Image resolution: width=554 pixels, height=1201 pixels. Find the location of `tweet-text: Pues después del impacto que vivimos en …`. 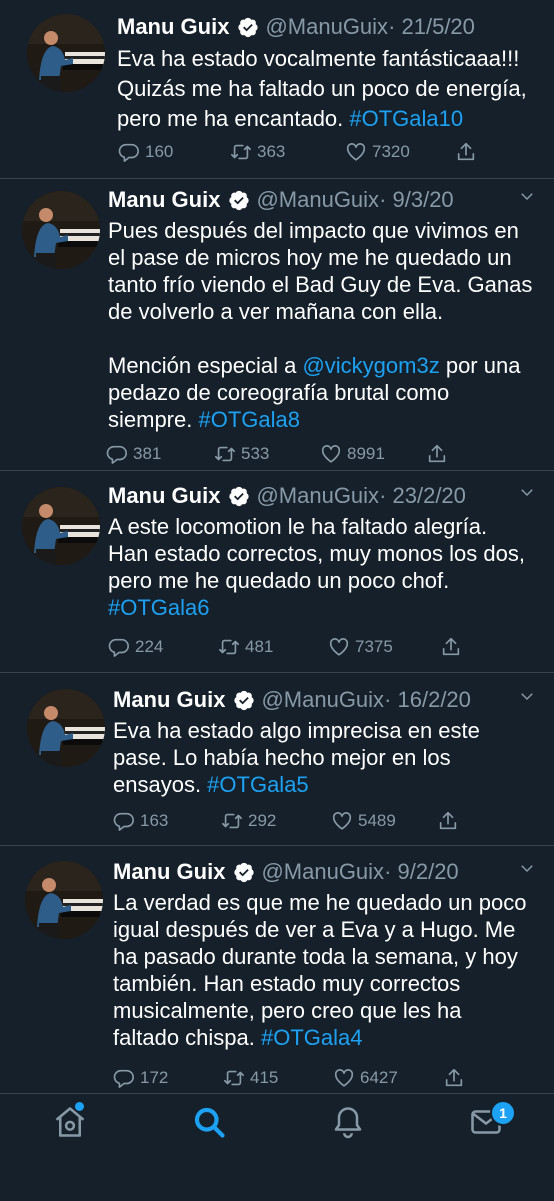

tweet-text: Pues después del impacto que vivimos en … is located at coordinates (322, 325).